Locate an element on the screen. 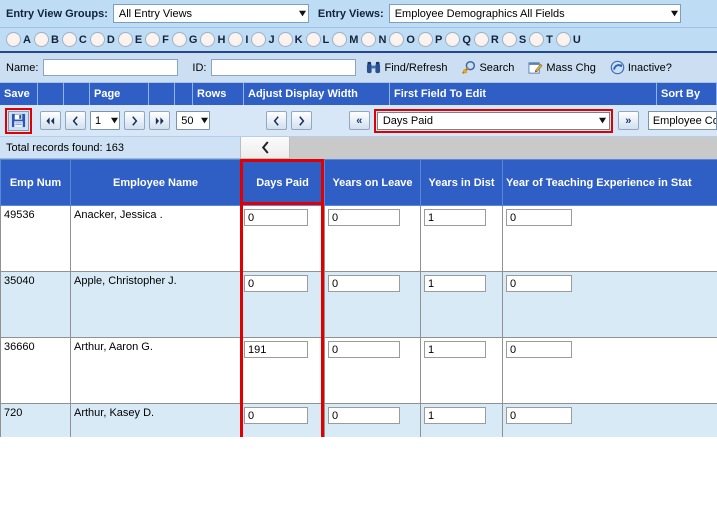  entry-views-select: Employee Demographics All Fields ▾ is located at coordinates (534, 13).